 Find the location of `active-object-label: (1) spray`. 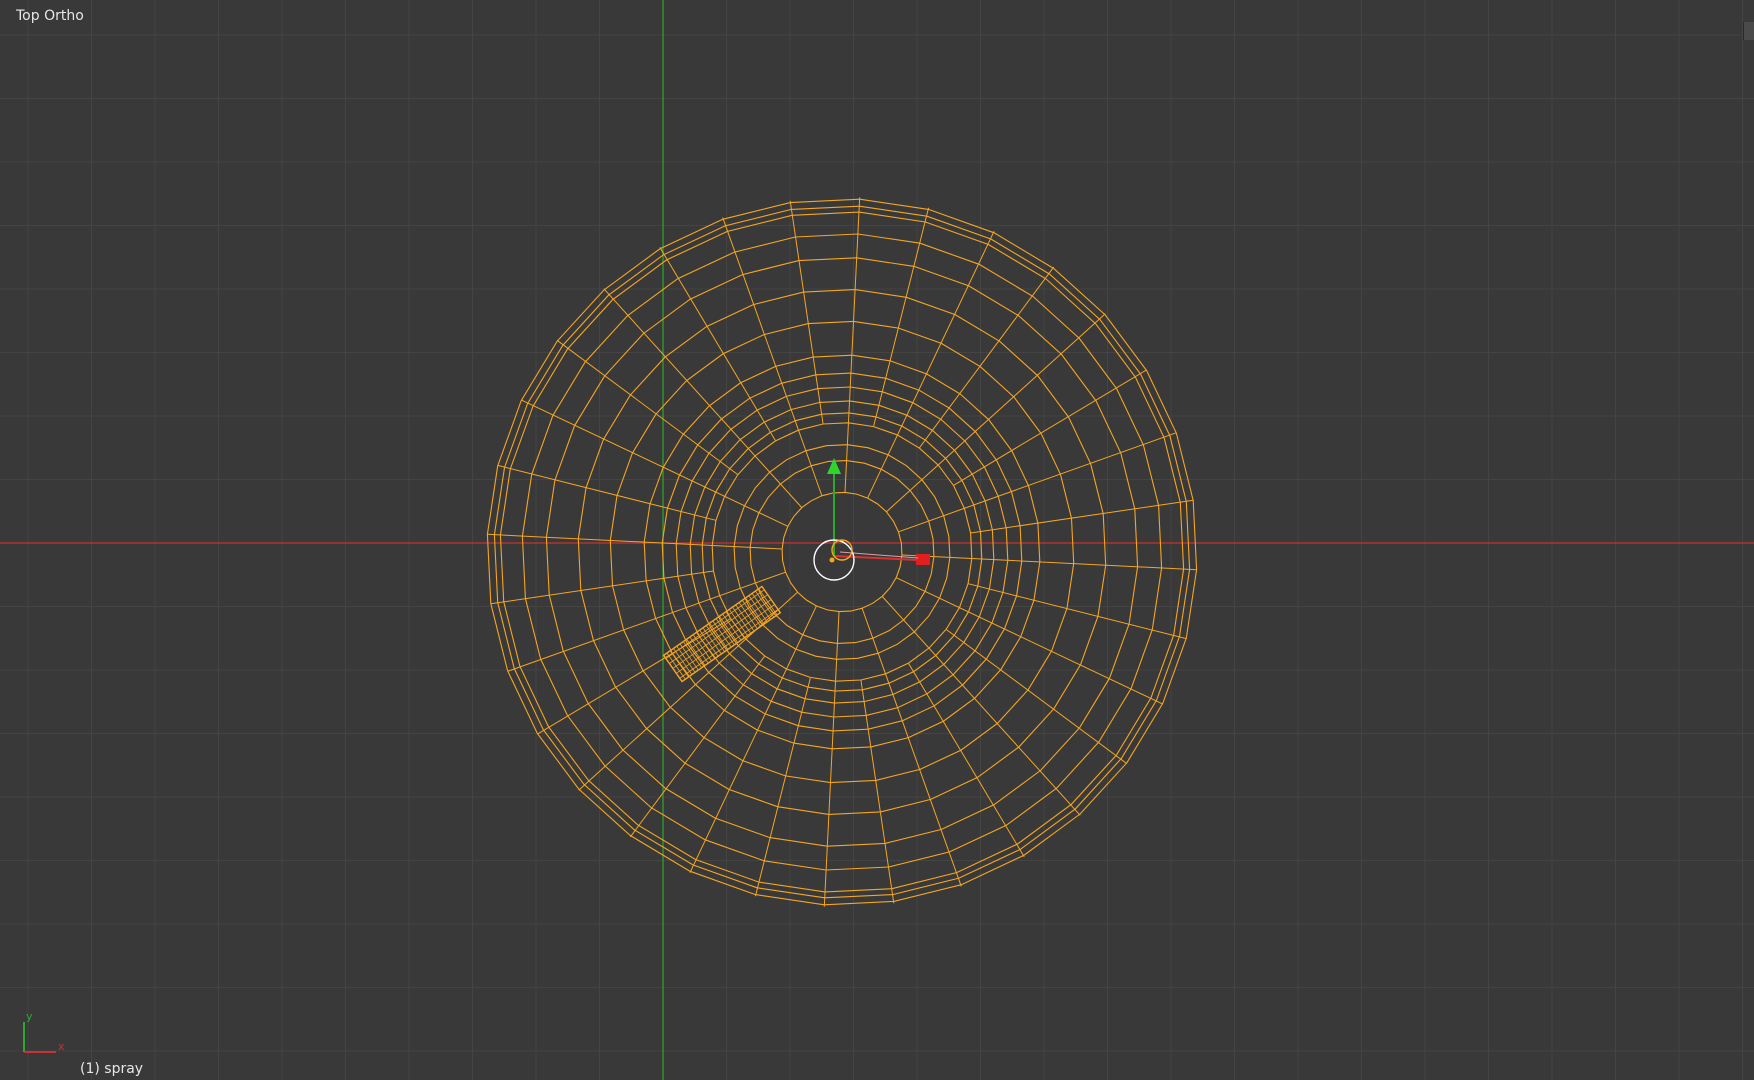

active-object-label: (1) spray is located at coordinates (112, 1069).